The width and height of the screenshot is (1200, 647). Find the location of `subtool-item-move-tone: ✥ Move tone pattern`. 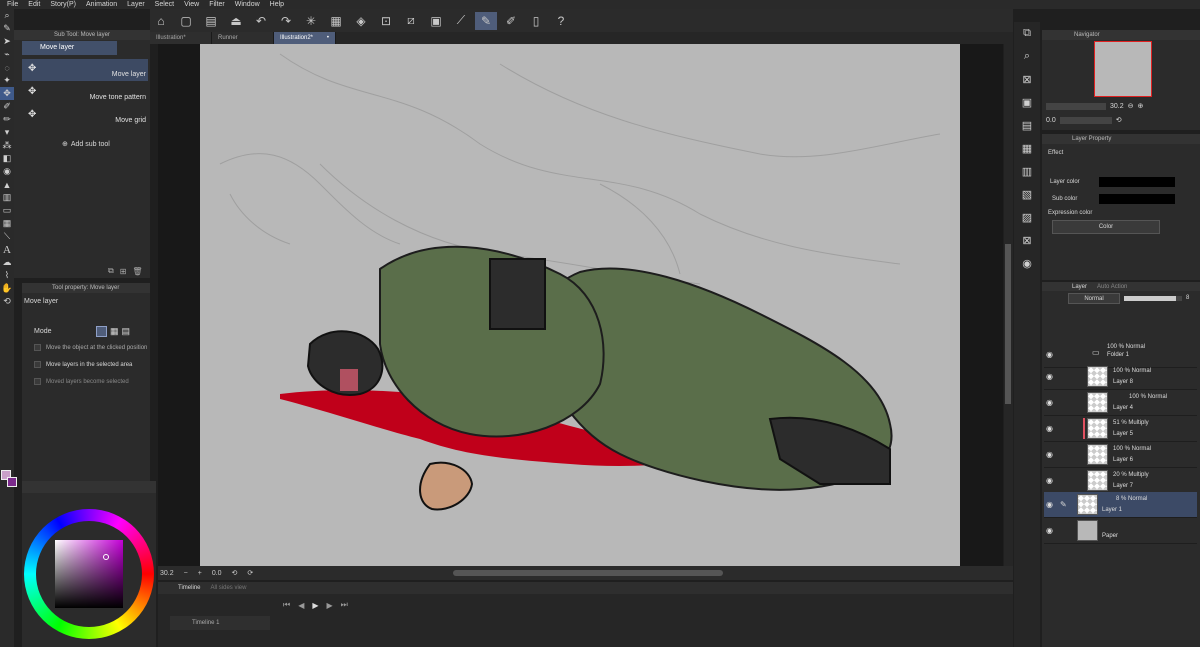

subtool-item-move-tone: ✥ Move tone pattern is located at coordinates (85, 93).